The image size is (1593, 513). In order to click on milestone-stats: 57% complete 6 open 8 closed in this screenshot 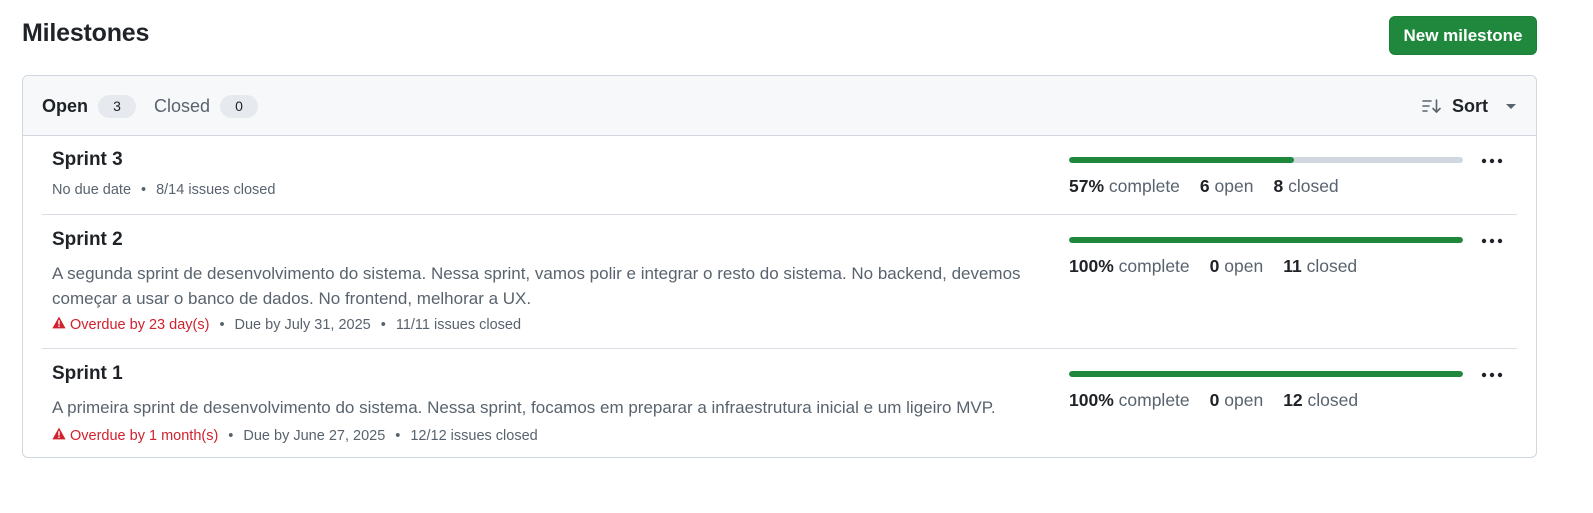, I will do `click(1204, 186)`.